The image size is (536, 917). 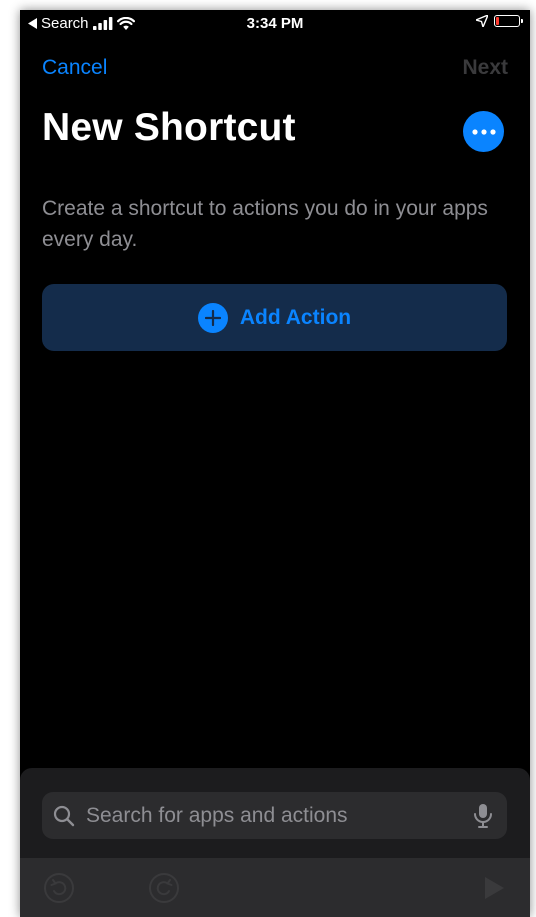 I want to click on status-time: 3:34 PM, so click(x=275, y=23).